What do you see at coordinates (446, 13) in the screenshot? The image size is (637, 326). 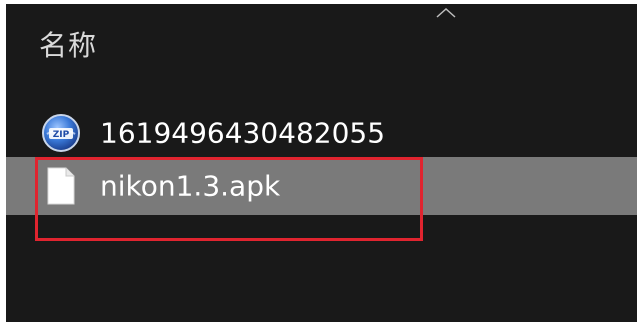 I see `chevron-up-icon` at bounding box center [446, 13].